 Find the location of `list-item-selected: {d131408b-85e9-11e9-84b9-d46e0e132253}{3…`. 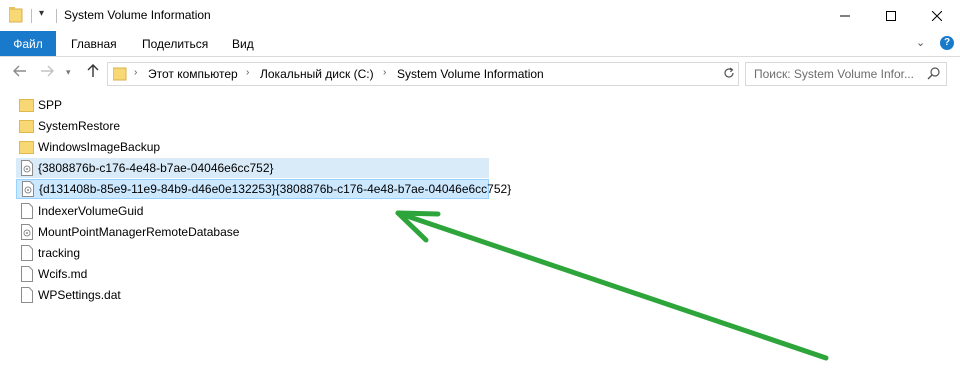

list-item-selected: {d131408b-85e9-11e9-84b9-d46e0e132253}{3… is located at coordinates (263, 189).